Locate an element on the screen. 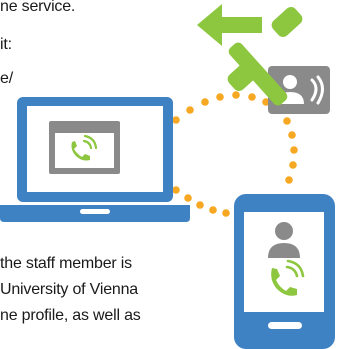 The height and width of the screenshot is (349, 340). phone-call-icon is located at coordinates (84, 147).